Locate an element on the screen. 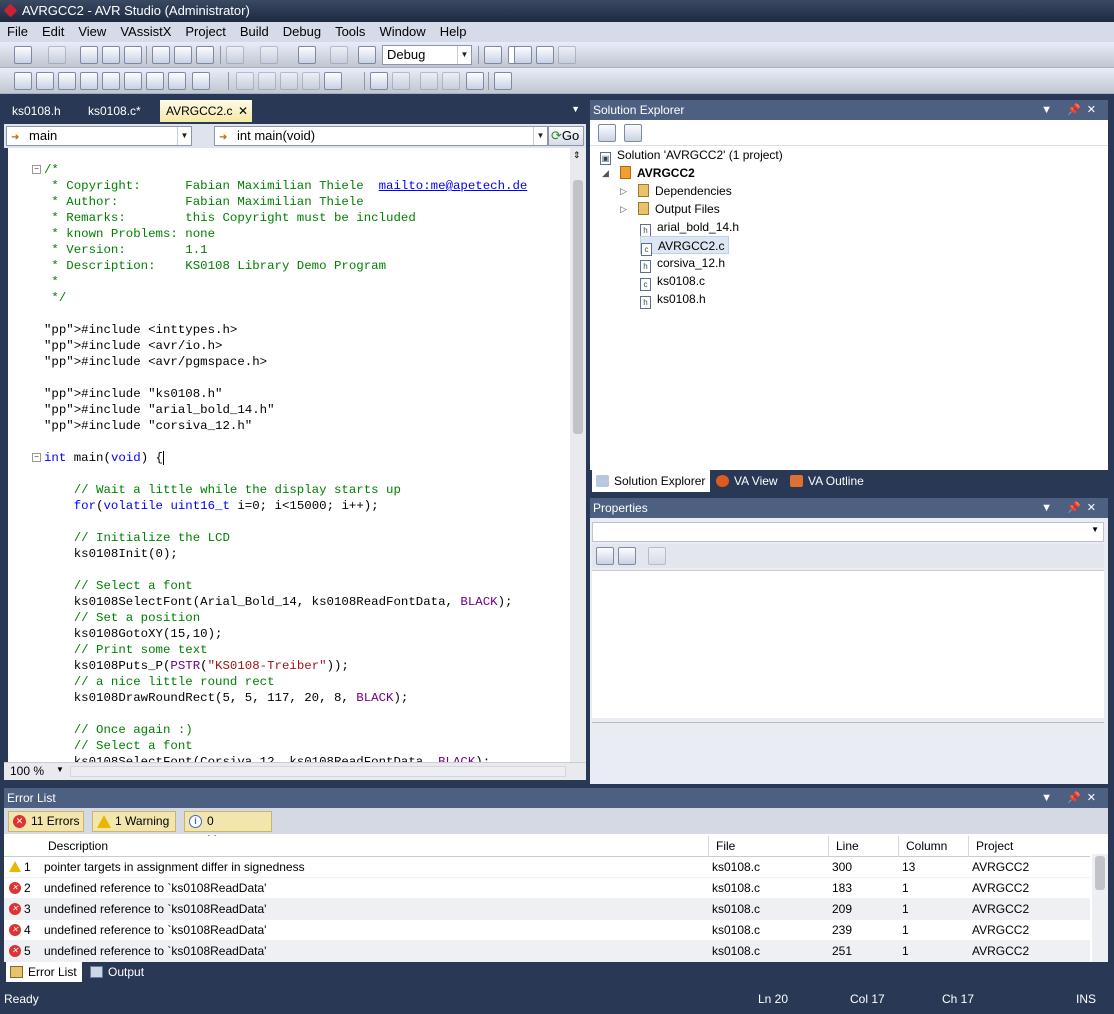 This screenshot has height=1014, width=1114. program-device-icon is located at coordinates (23, 81).